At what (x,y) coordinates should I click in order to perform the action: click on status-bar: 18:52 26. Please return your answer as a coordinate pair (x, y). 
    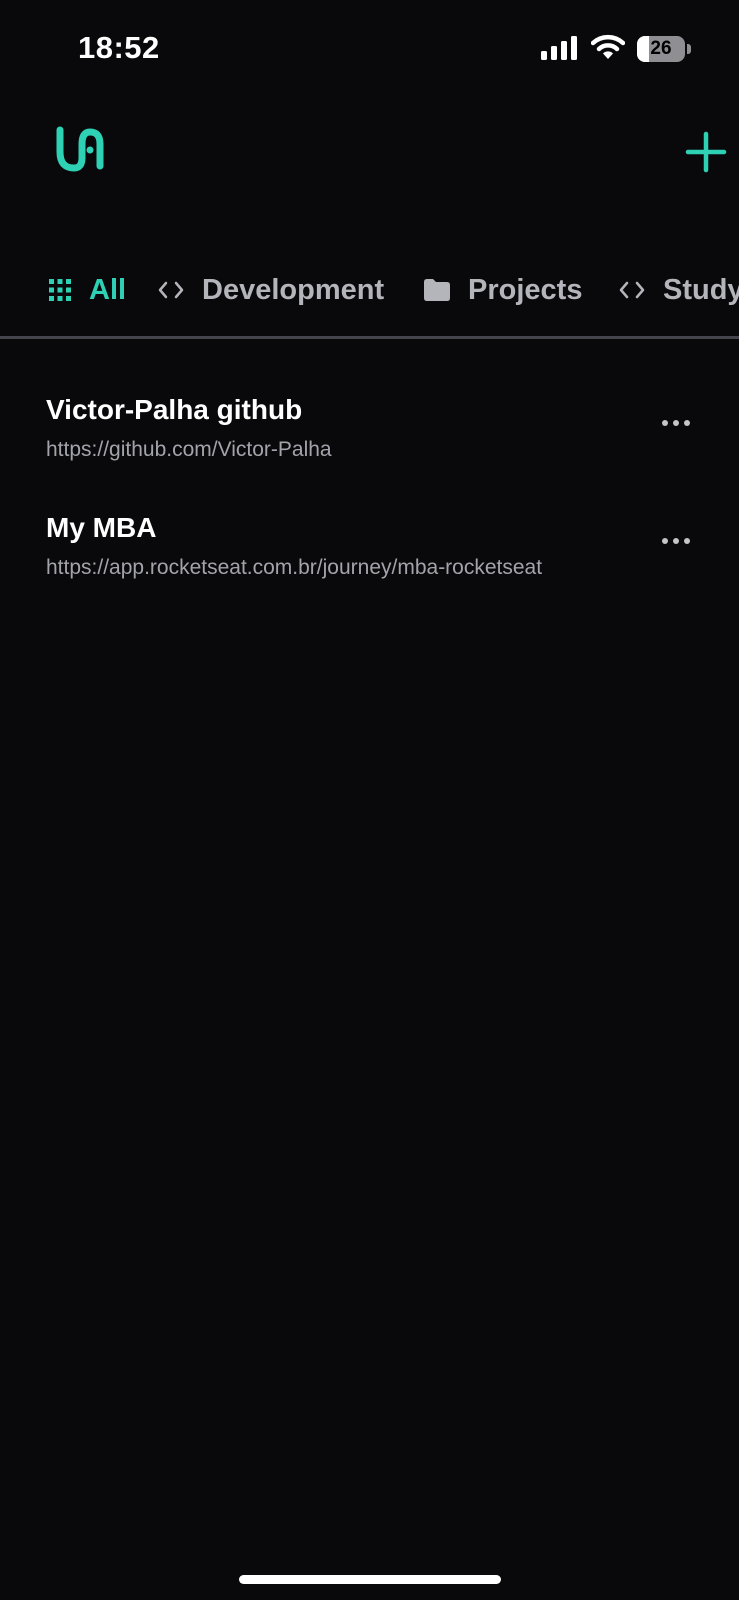
    Looking at the image, I should click on (369, 50).